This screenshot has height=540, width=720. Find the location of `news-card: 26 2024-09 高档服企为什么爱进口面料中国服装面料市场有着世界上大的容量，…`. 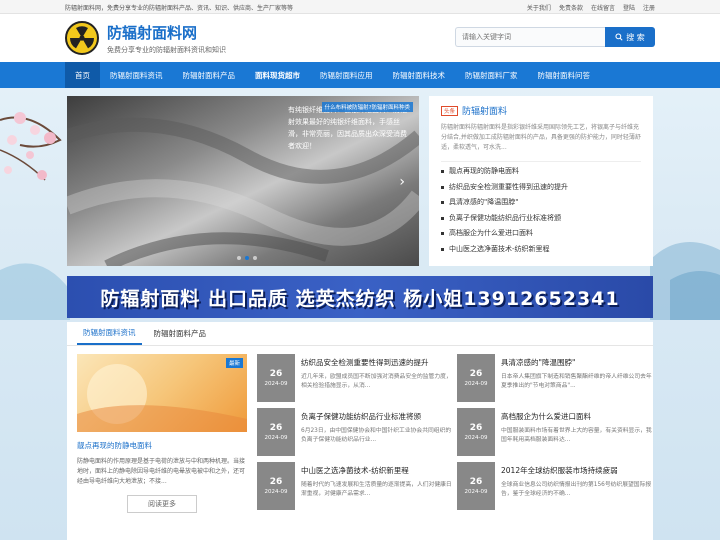

news-card: 26 2024-09 高档服企为什么爱进口面料中国服装面料市场有着世界上大的容量，… is located at coordinates (555, 432).